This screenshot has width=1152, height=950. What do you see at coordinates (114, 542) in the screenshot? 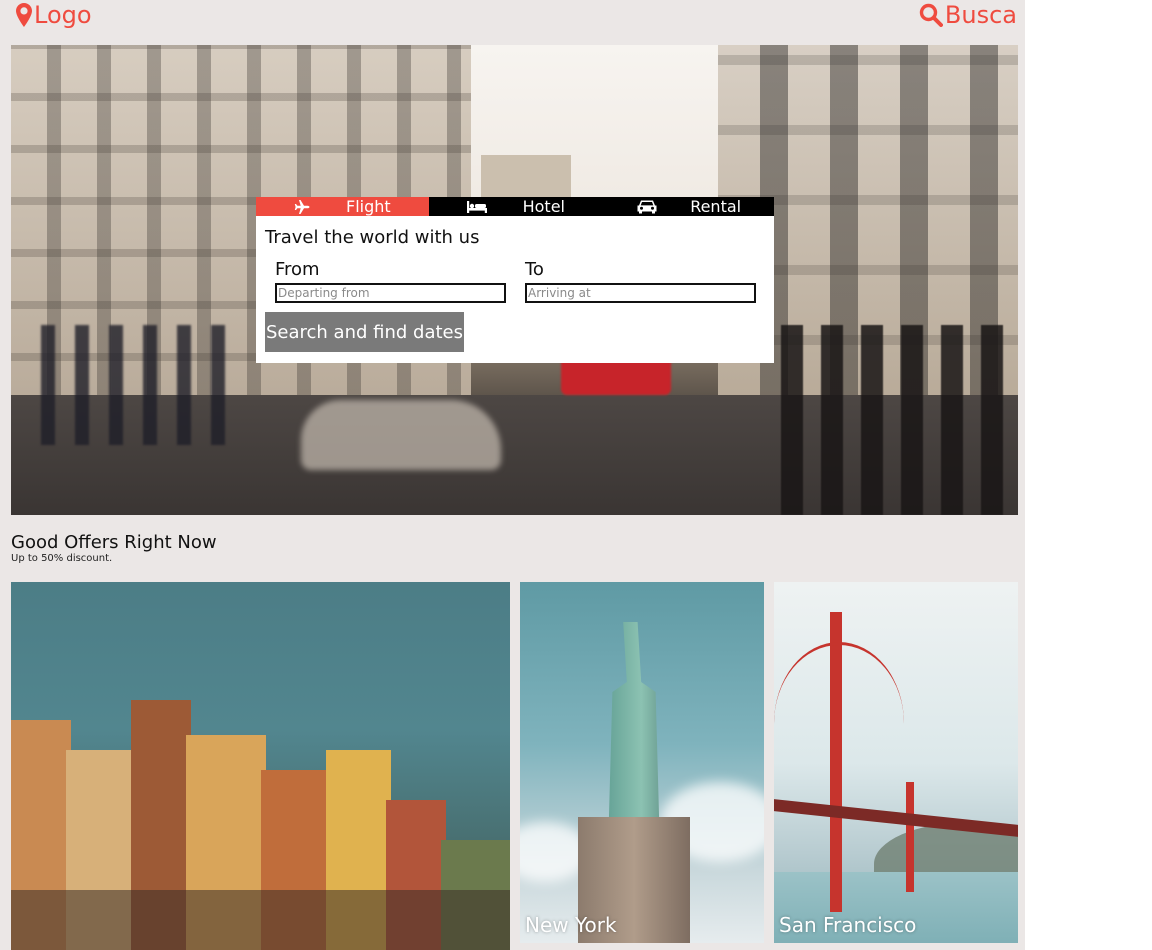
I see `offers-title: Good Offers Right Now` at bounding box center [114, 542].